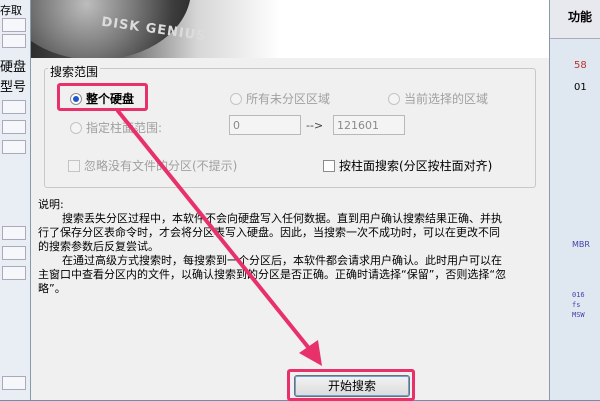 This screenshot has width=600, height=401. Describe the element at coordinates (310, 353) in the screenshot. I see `arrow-head` at that location.